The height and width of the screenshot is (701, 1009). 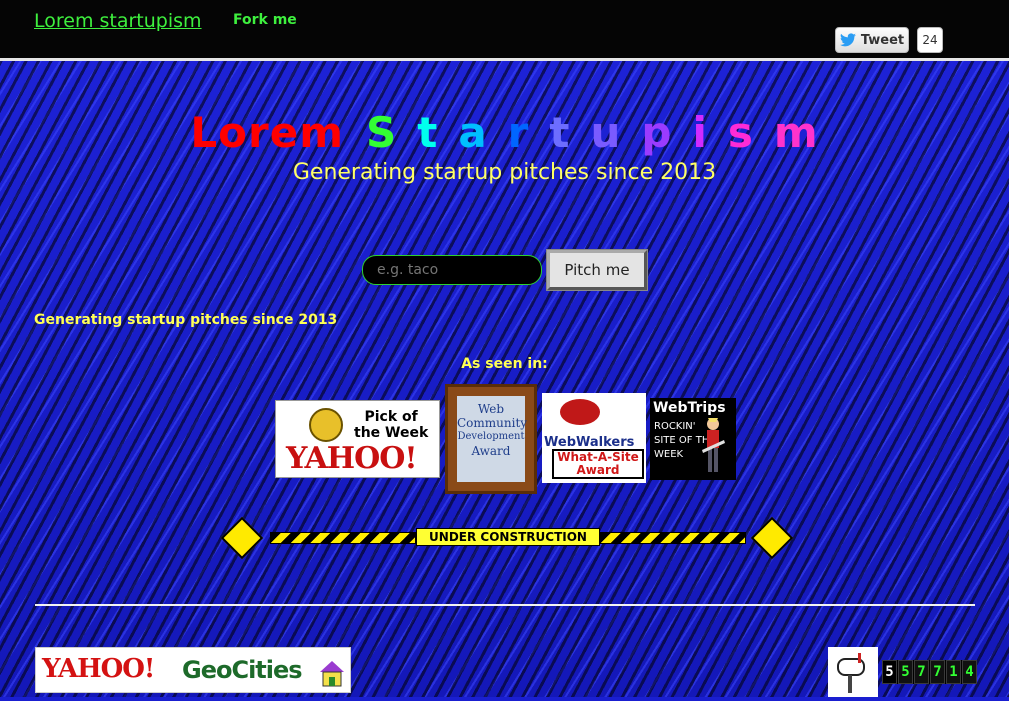 What do you see at coordinates (491, 409) in the screenshot?
I see `award-line: Web` at bounding box center [491, 409].